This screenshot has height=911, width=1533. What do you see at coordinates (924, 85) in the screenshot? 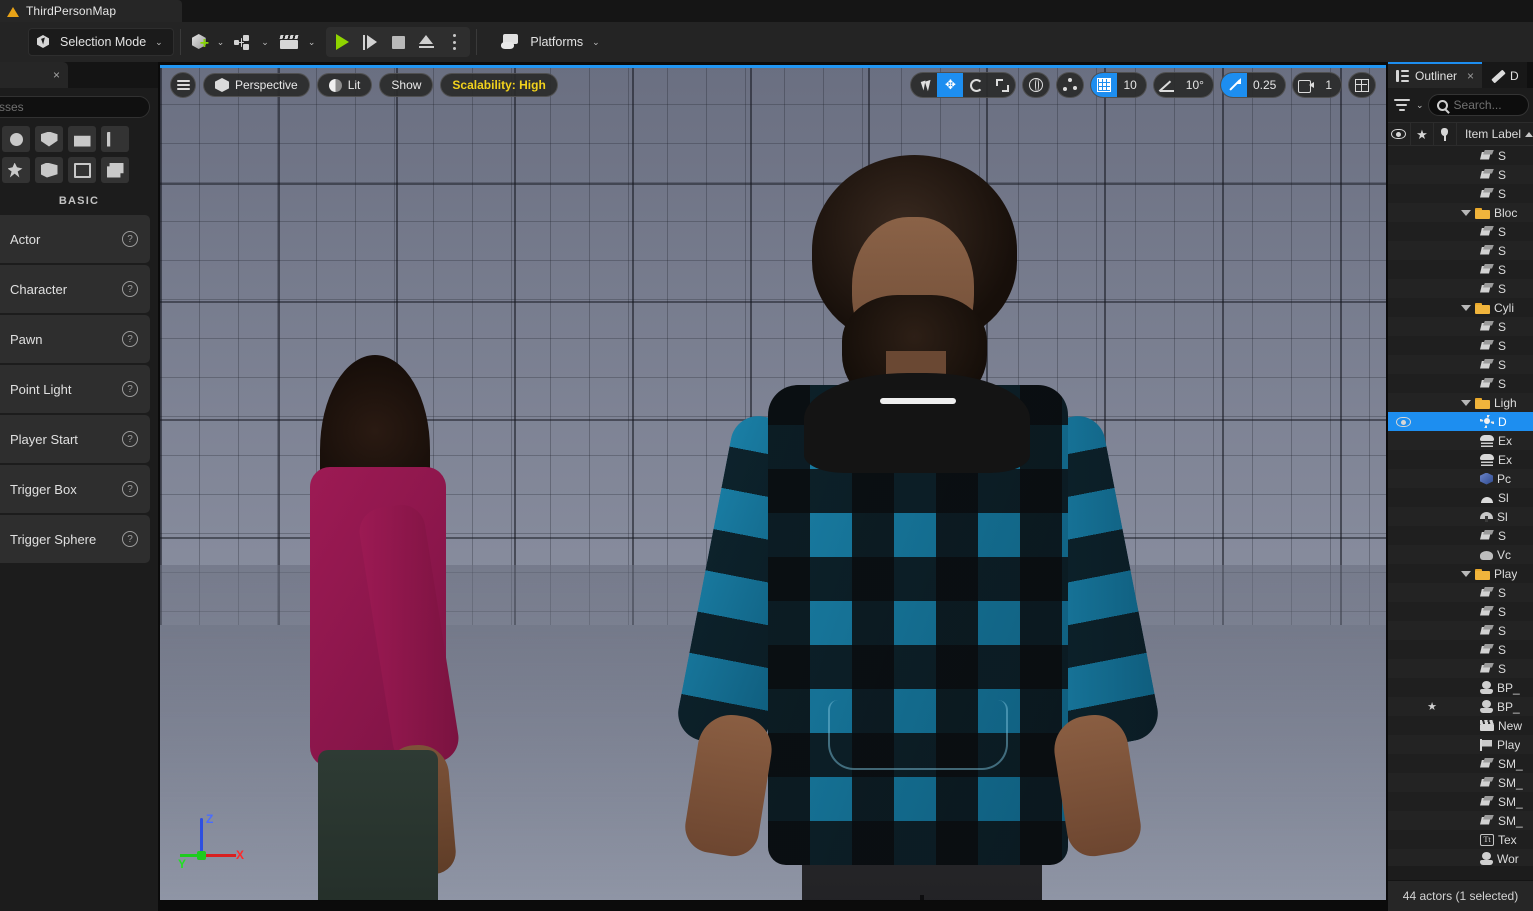
I see `select-tool-button` at bounding box center [924, 85].